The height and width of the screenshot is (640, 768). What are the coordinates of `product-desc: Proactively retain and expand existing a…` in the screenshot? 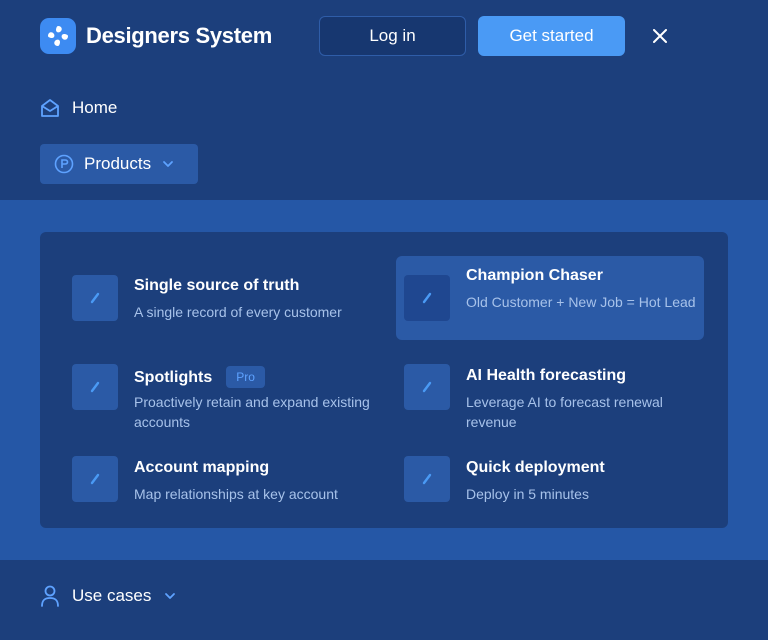 It's located at (252, 412).